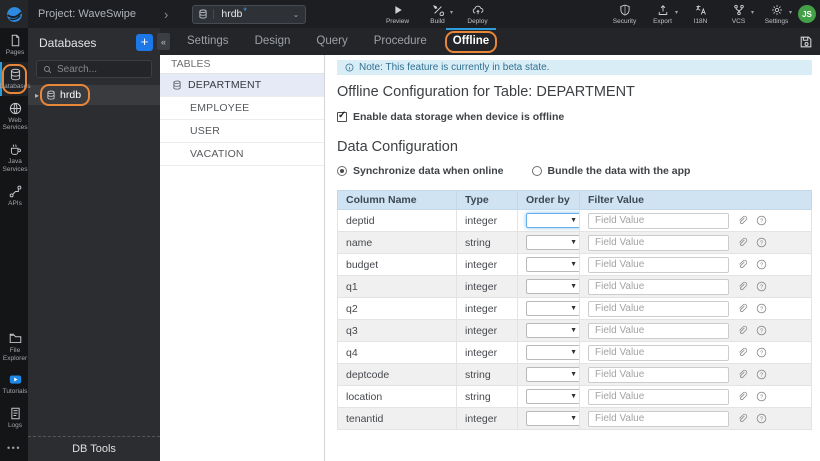 The image size is (820, 461). I want to click on info-icon, so click(349, 67).